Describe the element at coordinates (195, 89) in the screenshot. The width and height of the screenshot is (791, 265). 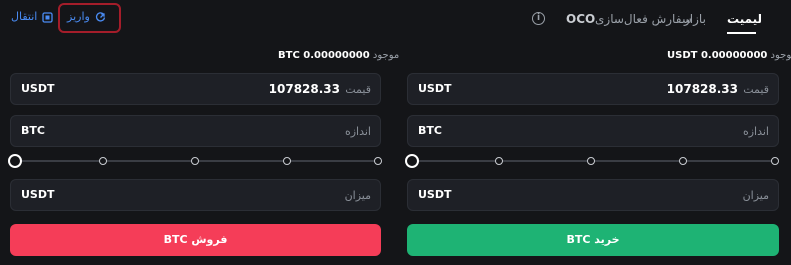
I see `sell-price-field: USDT 107828.33 قیمت` at that location.